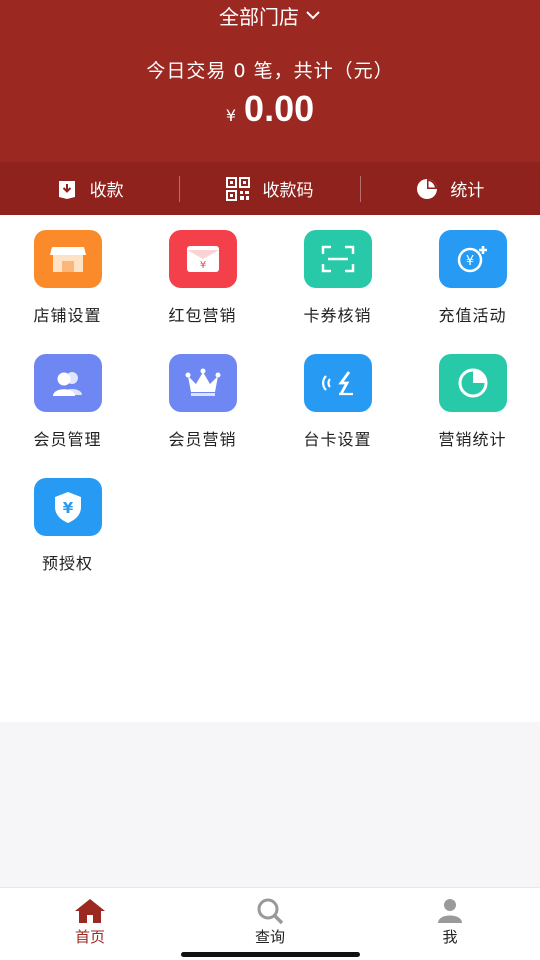  I want to click on tile-coupon-verify: 卡券核销, so click(337, 277).